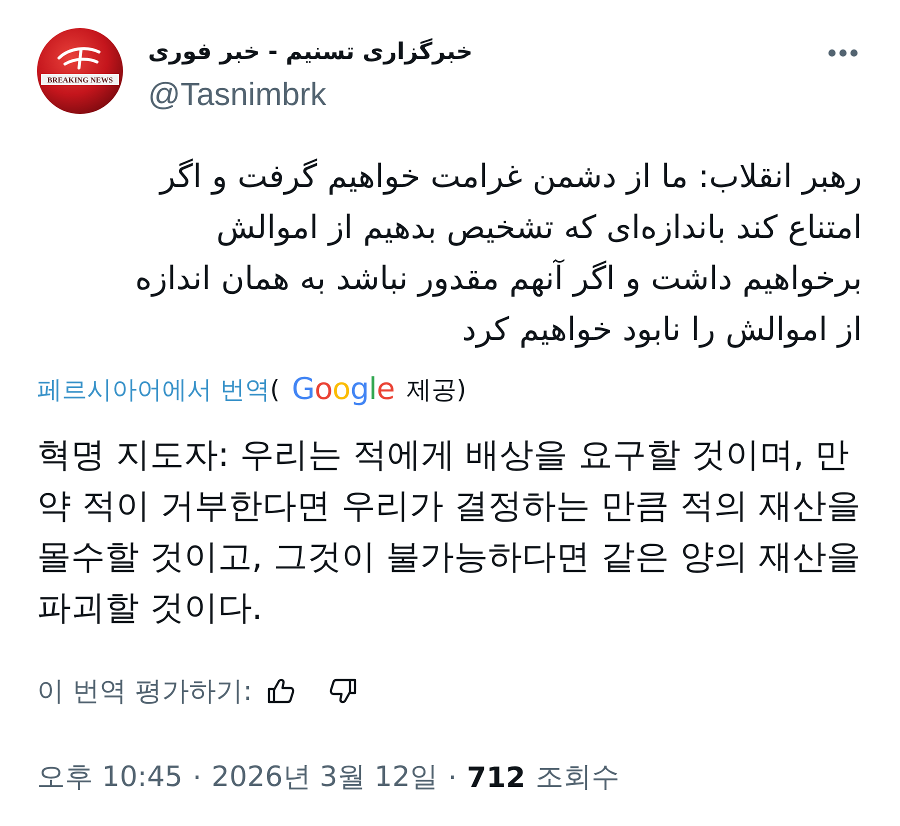 This screenshot has height=826, width=900. I want to click on translated-from-link: 페르시아어에서 번역, so click(153, 389).